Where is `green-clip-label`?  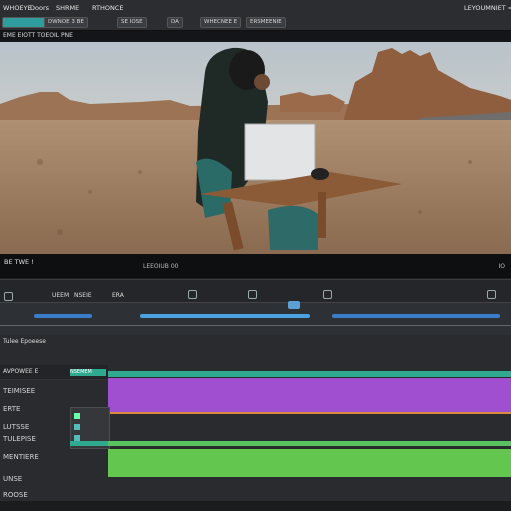 green-clip-label is located at coordinates (89, 443).